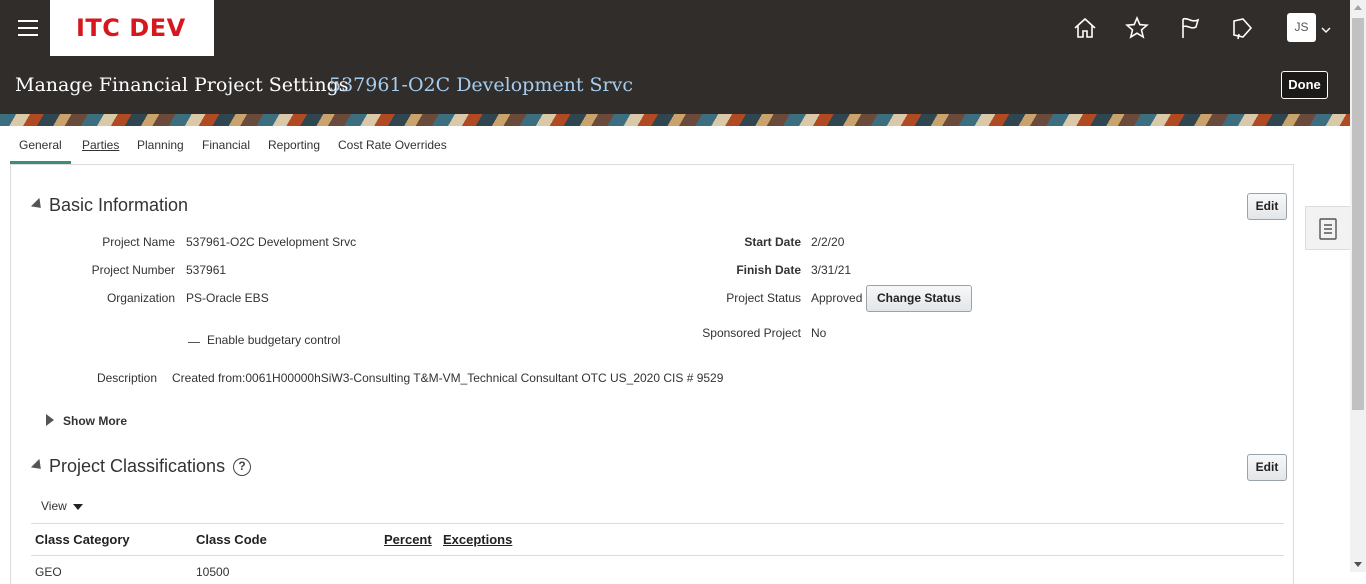 The image size is (1366, 584). I want to click on project-status-label: Project Status, so click(763, 298).